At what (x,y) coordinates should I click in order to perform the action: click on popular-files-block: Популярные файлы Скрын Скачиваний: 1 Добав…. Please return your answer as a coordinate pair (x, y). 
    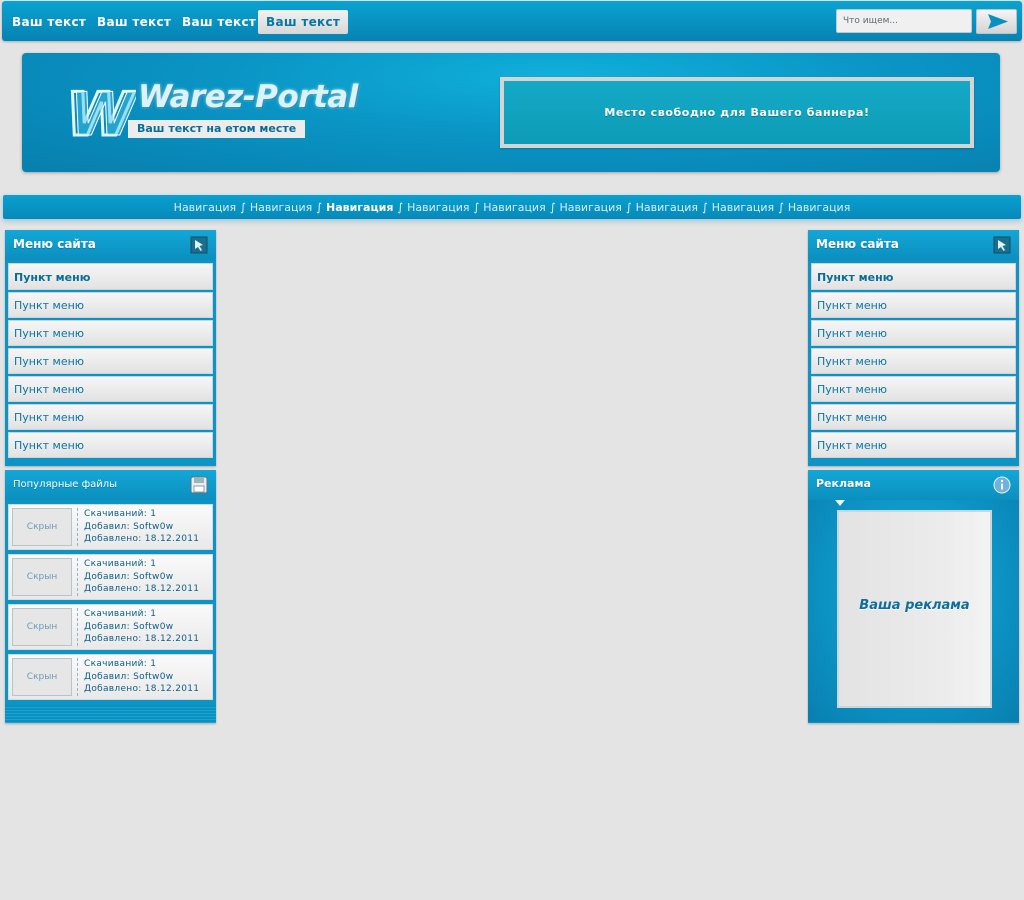
    Looking at the image, I should click on (110, 596).